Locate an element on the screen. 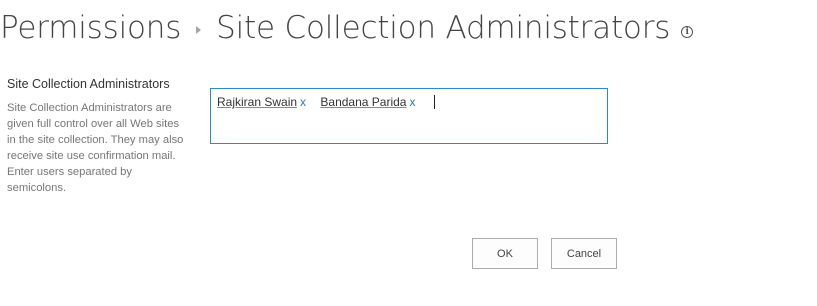 The width and height of the screenshot is (817, 306). ok-button: OK is located at coordinates (505, 253).